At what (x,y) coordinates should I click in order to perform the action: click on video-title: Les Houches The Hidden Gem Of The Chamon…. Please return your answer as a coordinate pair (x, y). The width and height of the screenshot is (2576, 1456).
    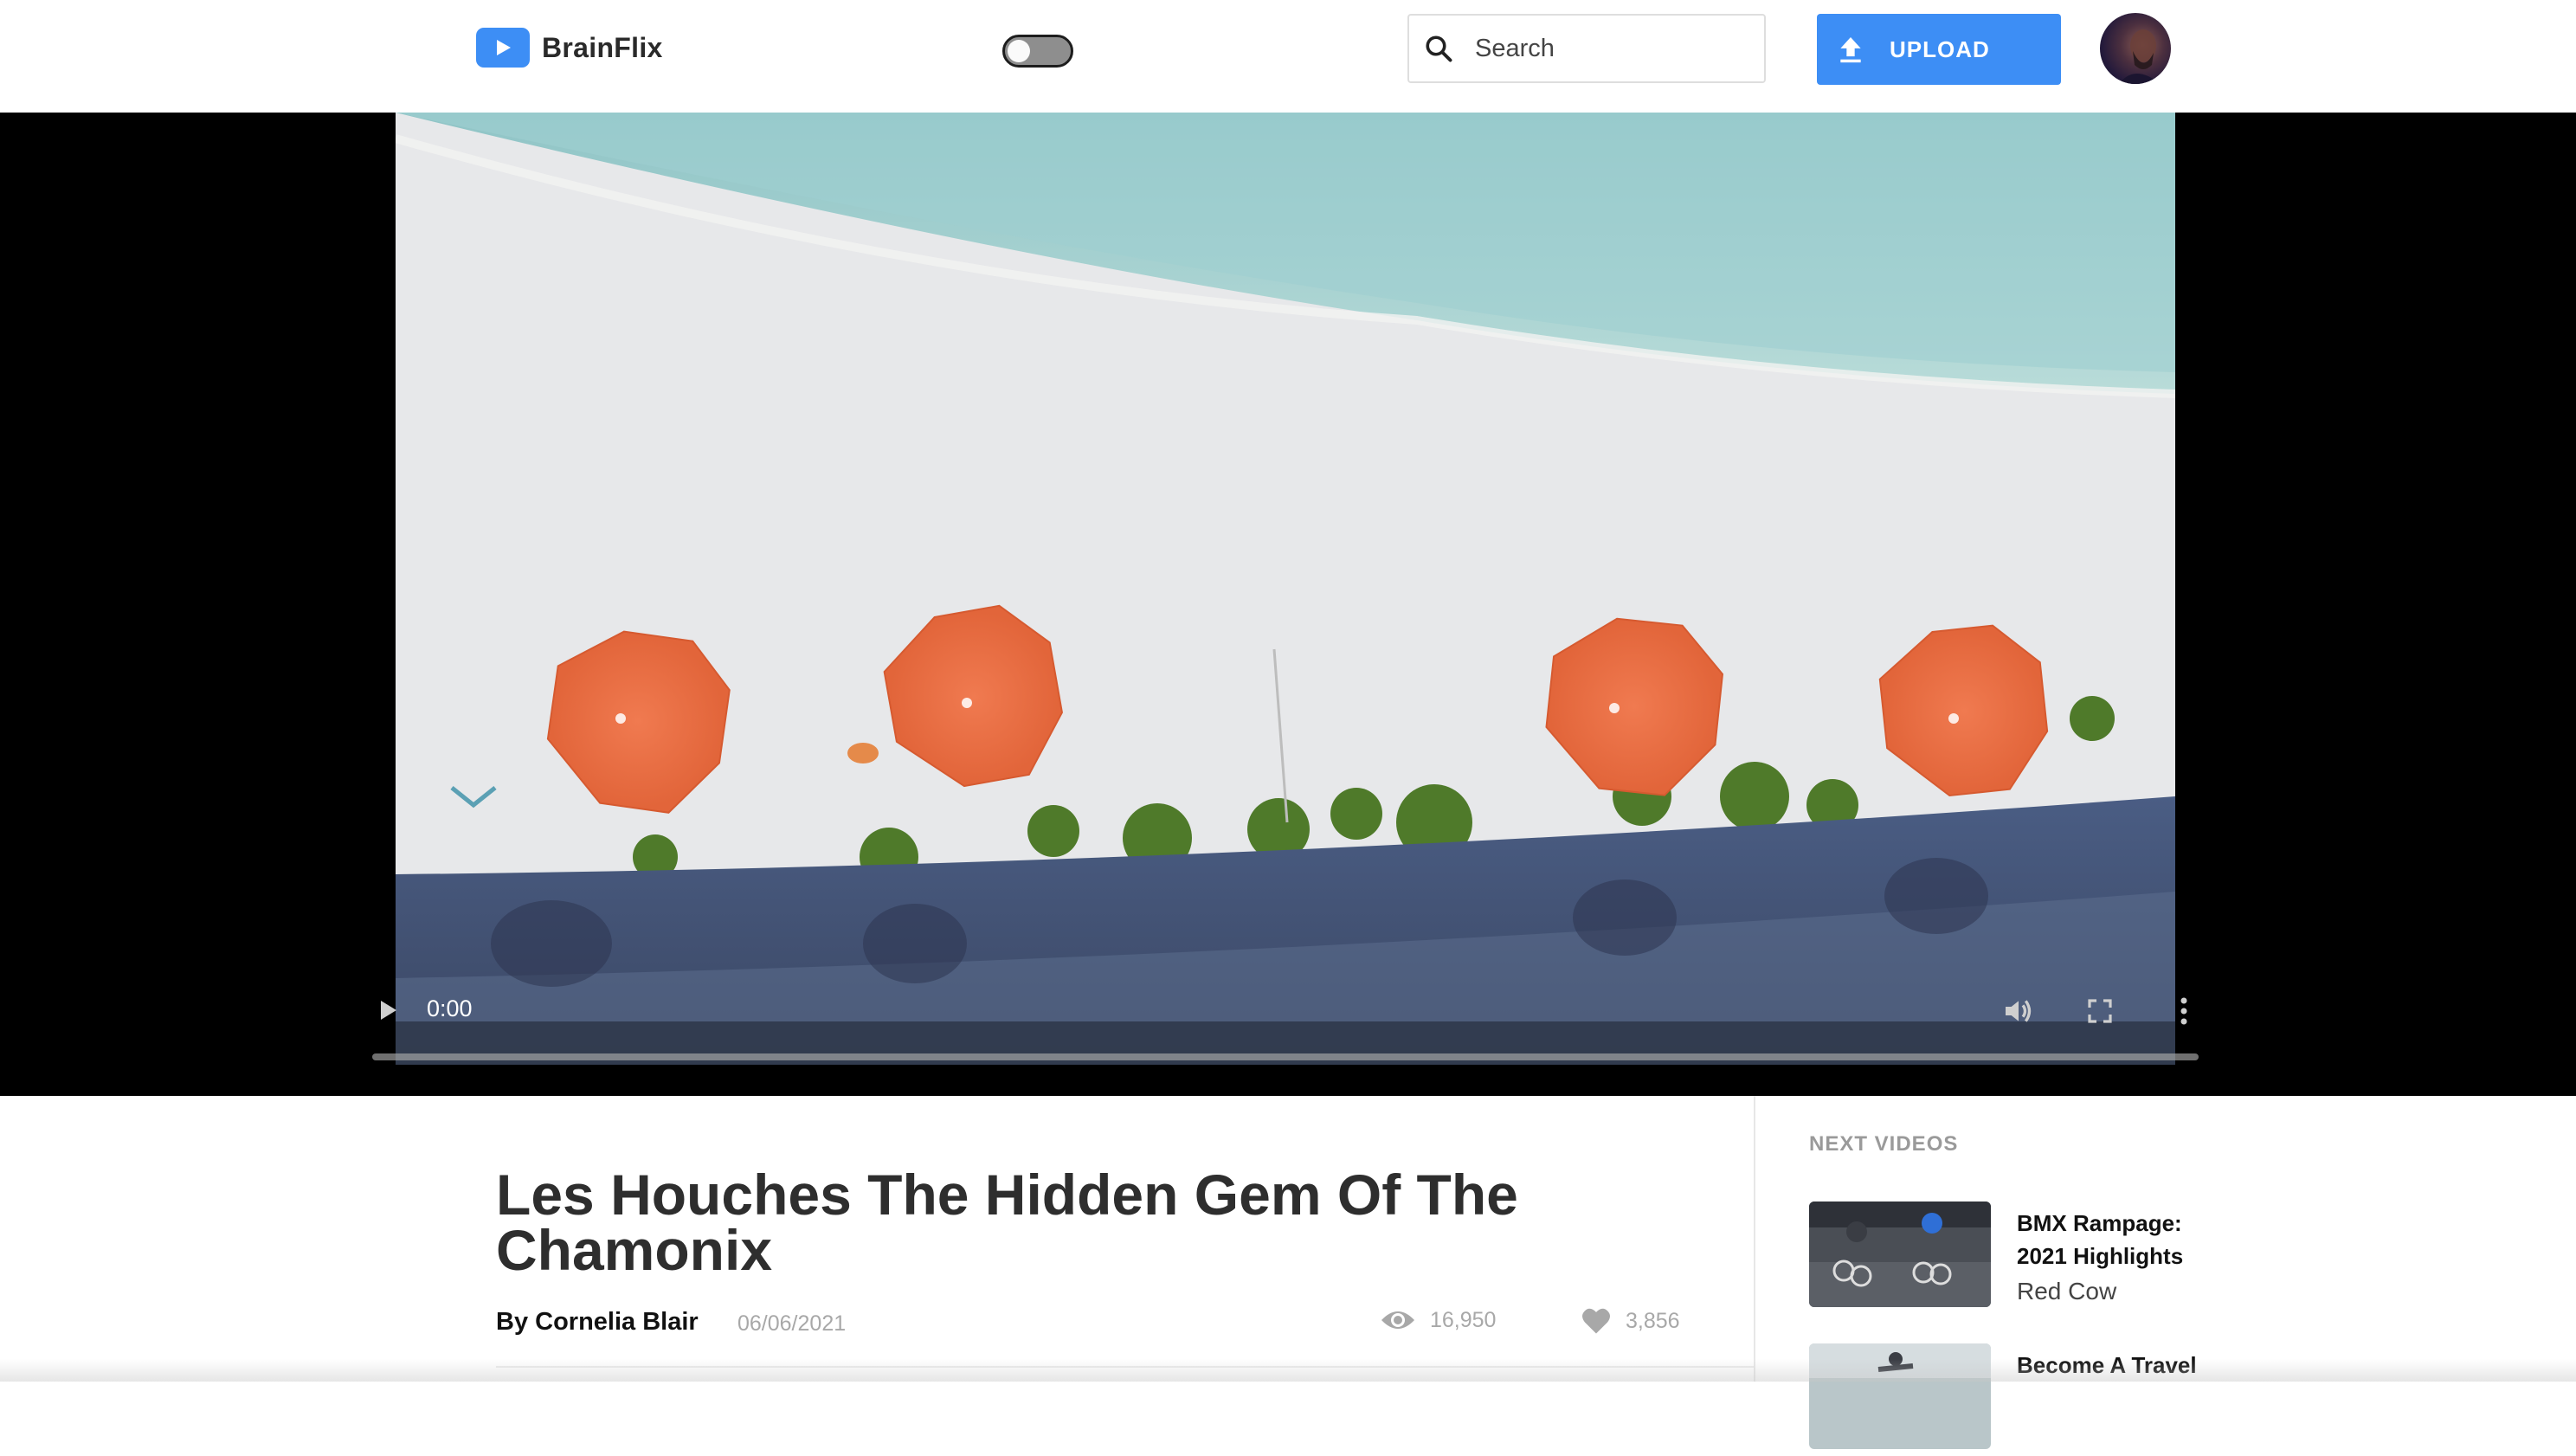
    Looking at the image, I should click on (1007, 1222).